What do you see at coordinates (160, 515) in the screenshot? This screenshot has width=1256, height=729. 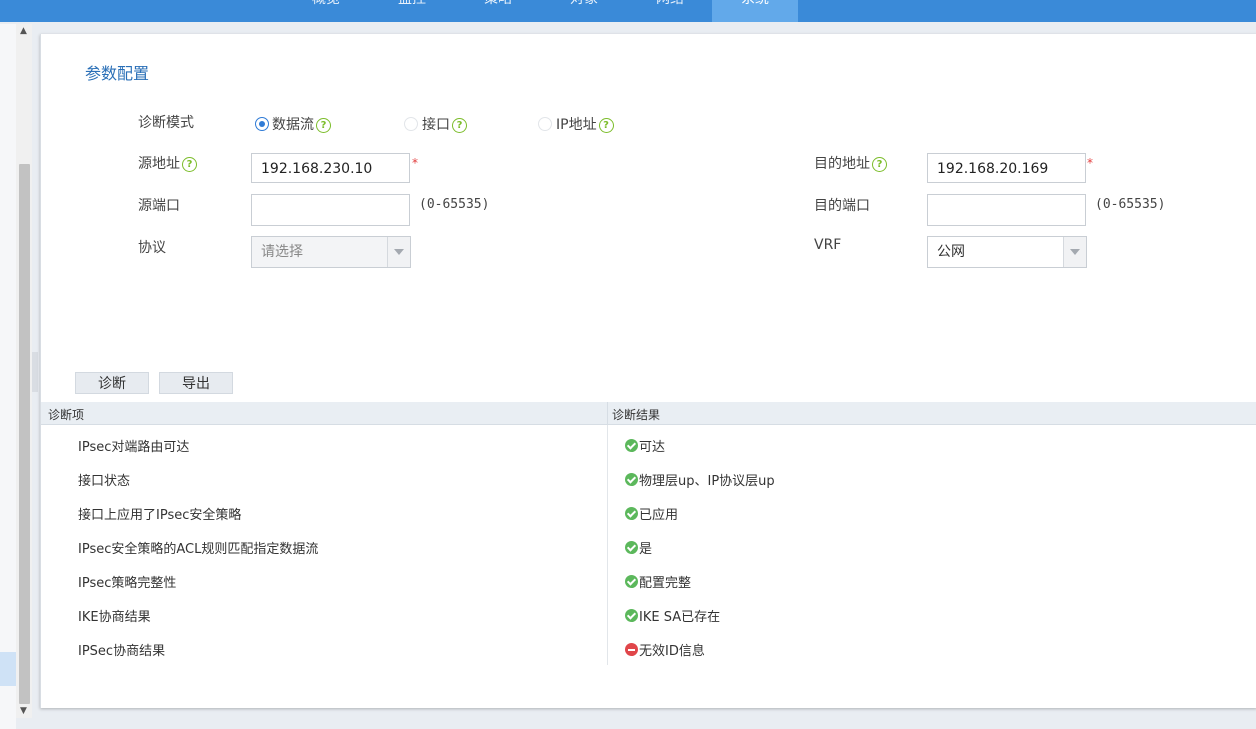 I see `row-item: 接口上应用了IPsec安全策略` at bounding box center [160, 515].